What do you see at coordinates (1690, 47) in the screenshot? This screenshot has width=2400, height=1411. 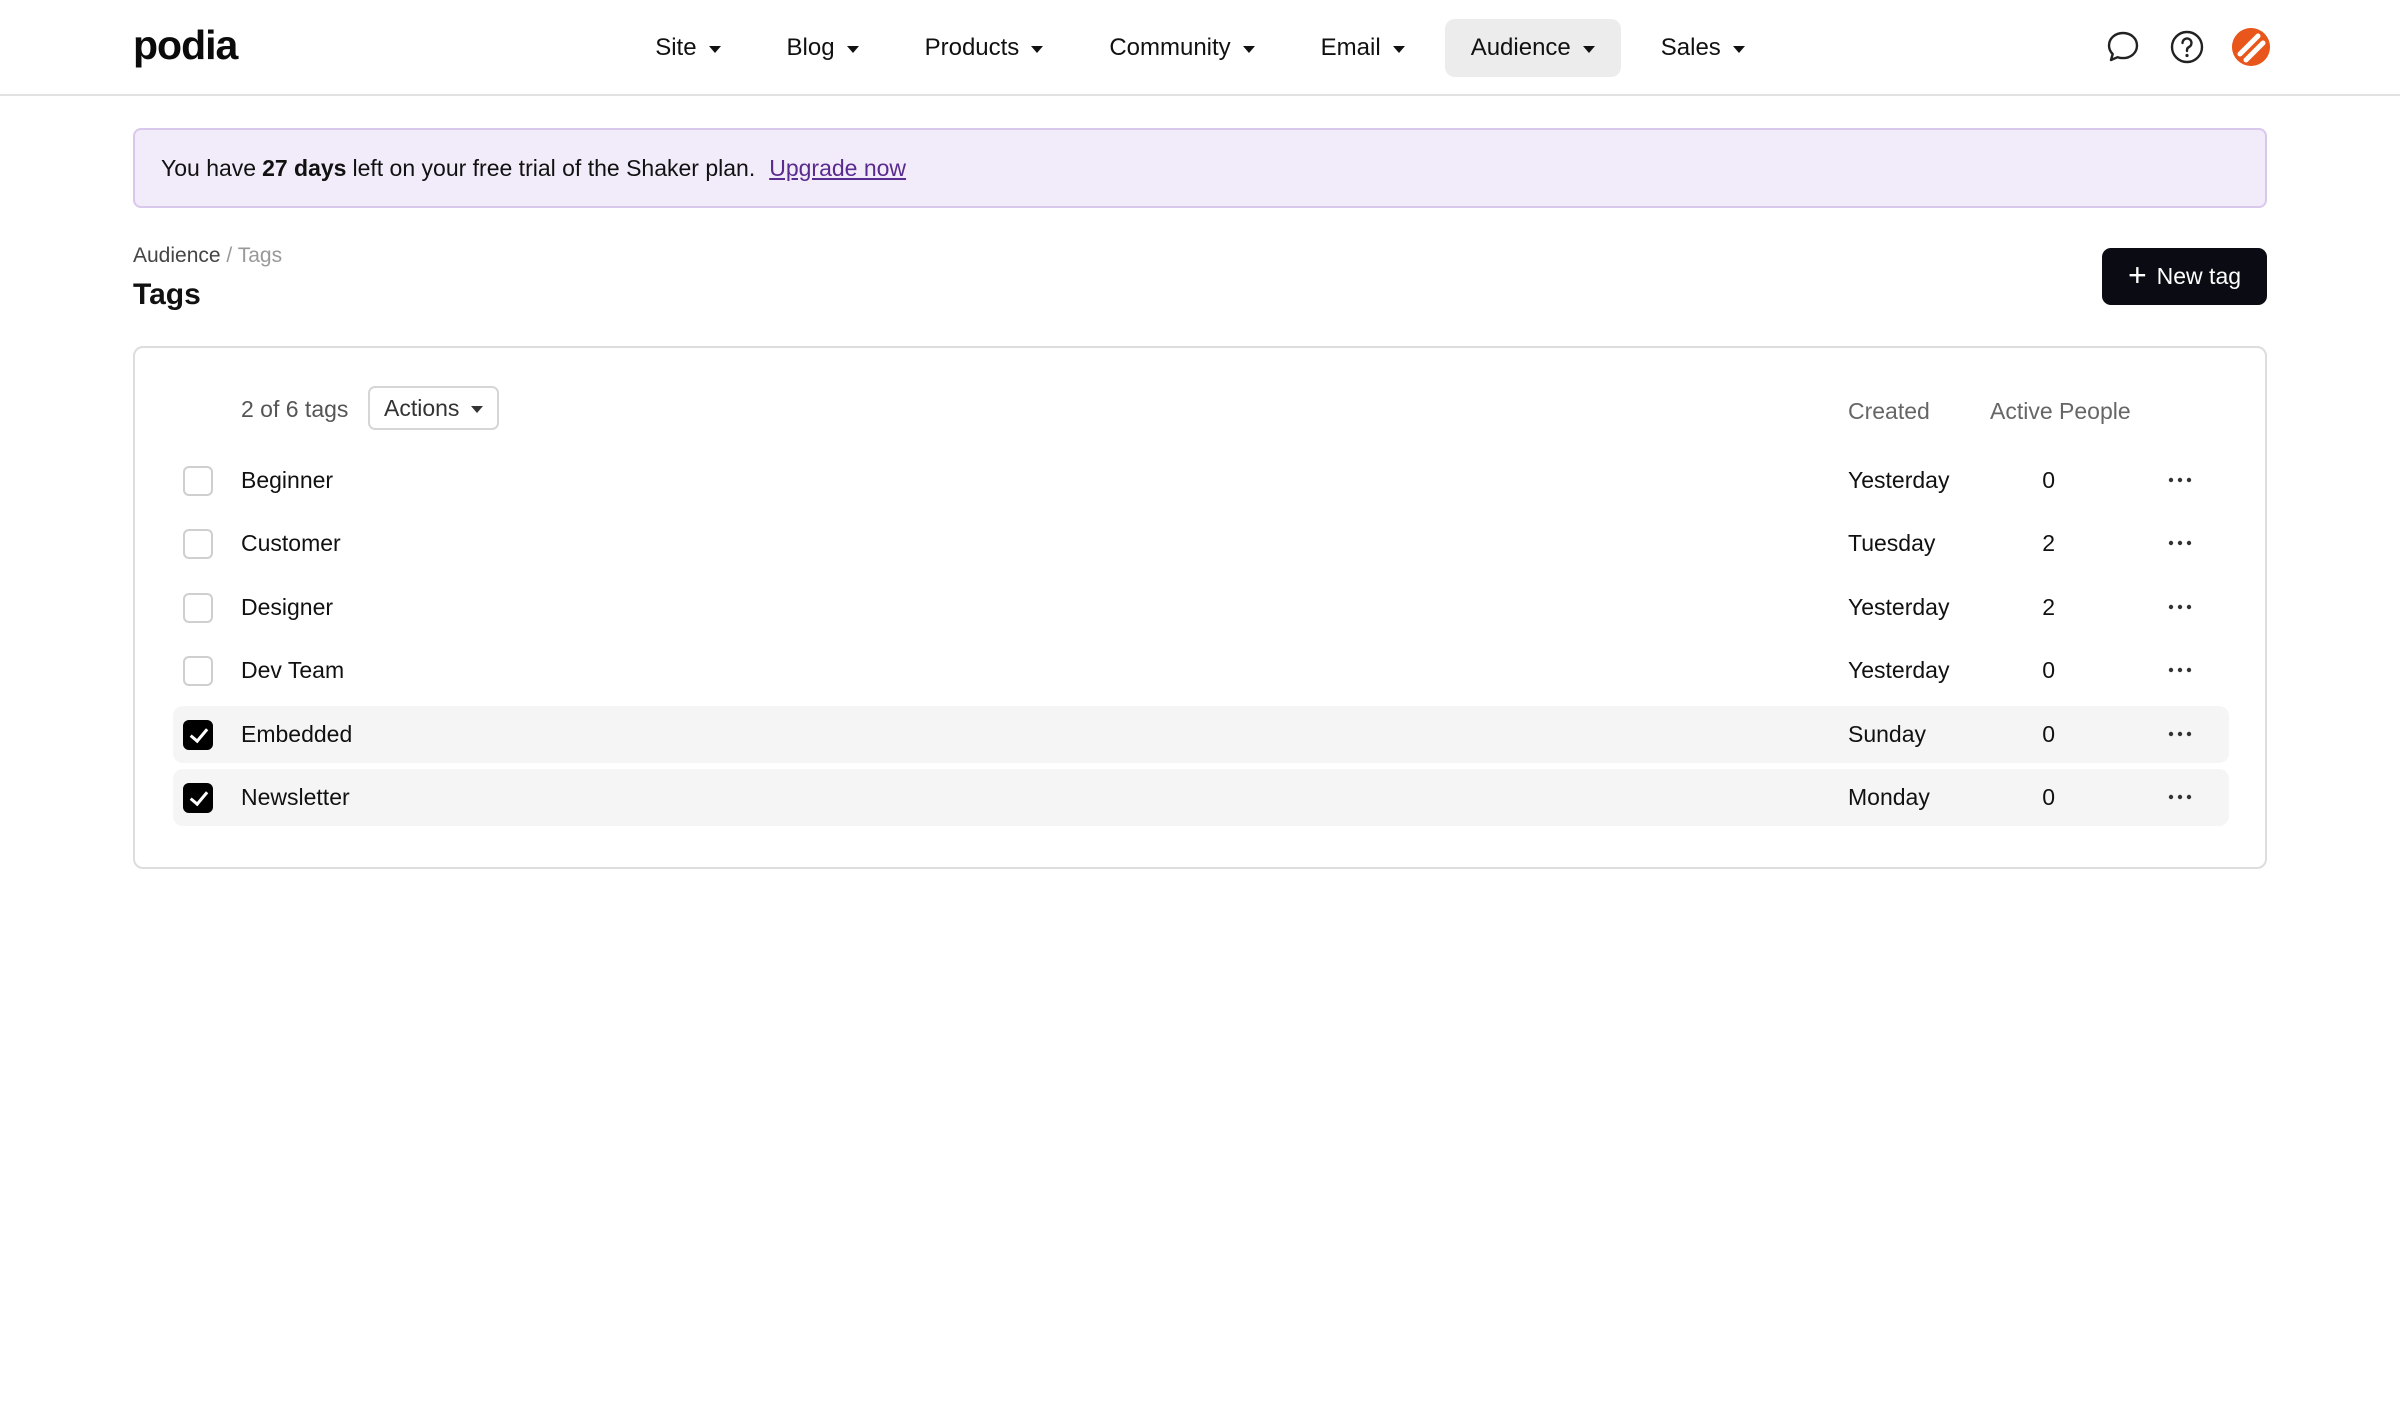 I see `nav-label: Sales` at bounding box center [1690, 47].